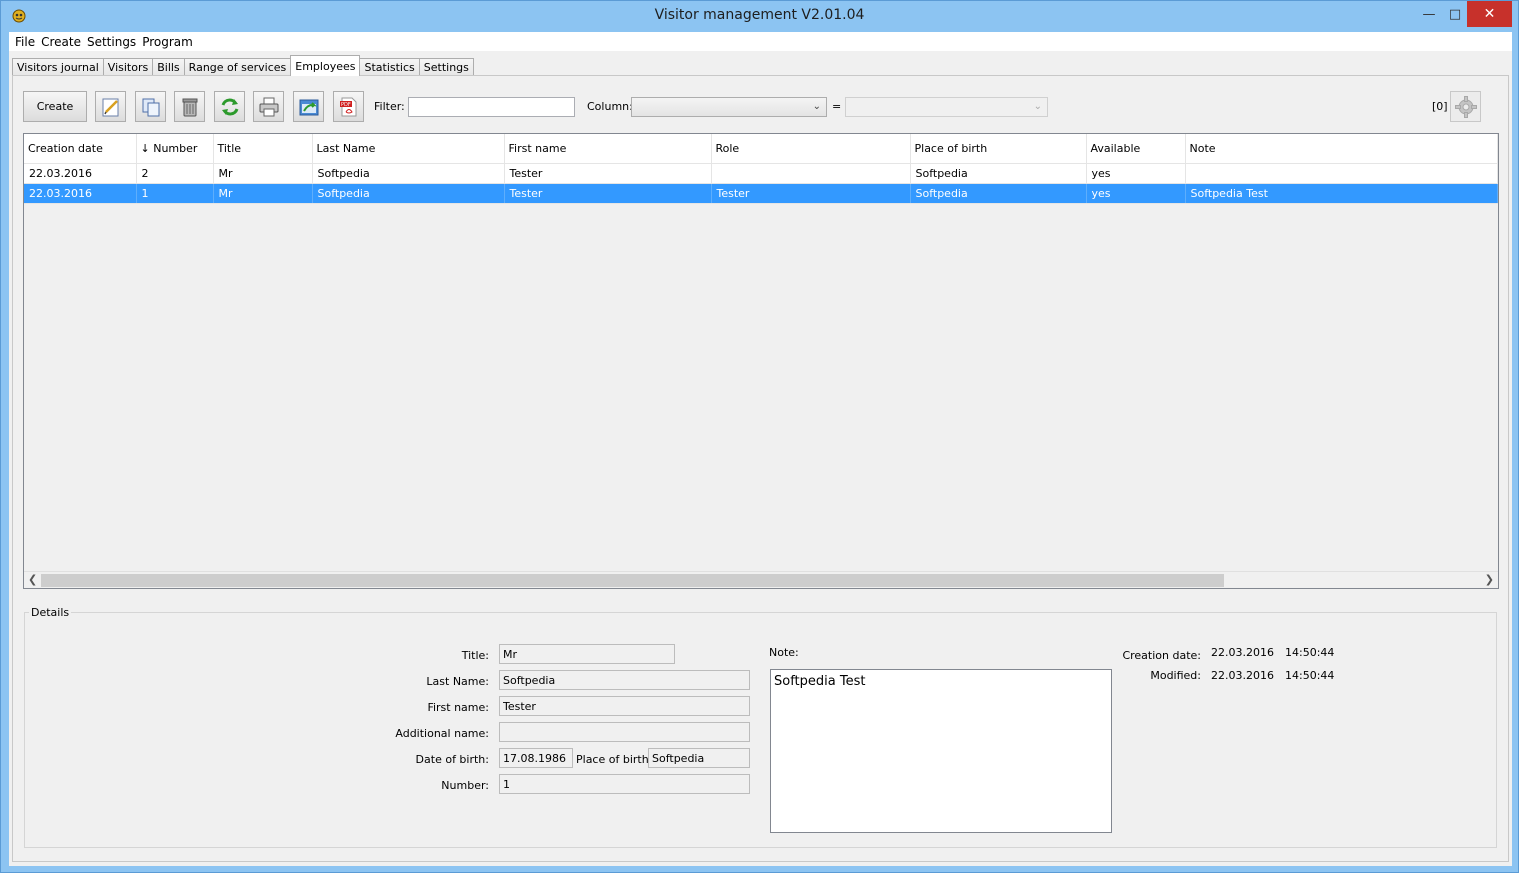 This screenshot has width=1519, height=873. Describe the element at coordinates (175, 173) in the screenshot. I see `cell: 2` at that location.